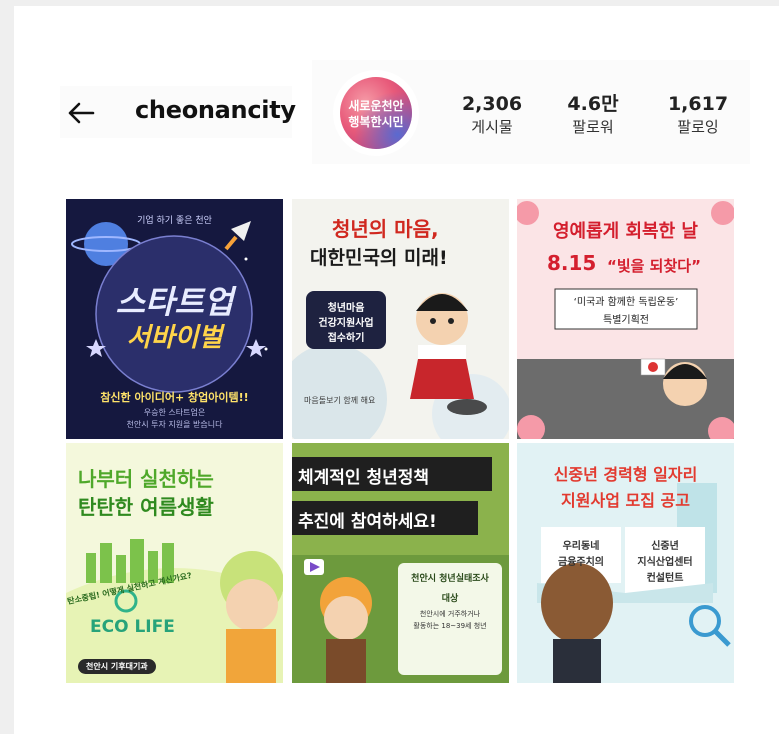 This screenshot has width=779, height=734. I want to click on post-4-eco: ECO LIFE, so click(132, 627).